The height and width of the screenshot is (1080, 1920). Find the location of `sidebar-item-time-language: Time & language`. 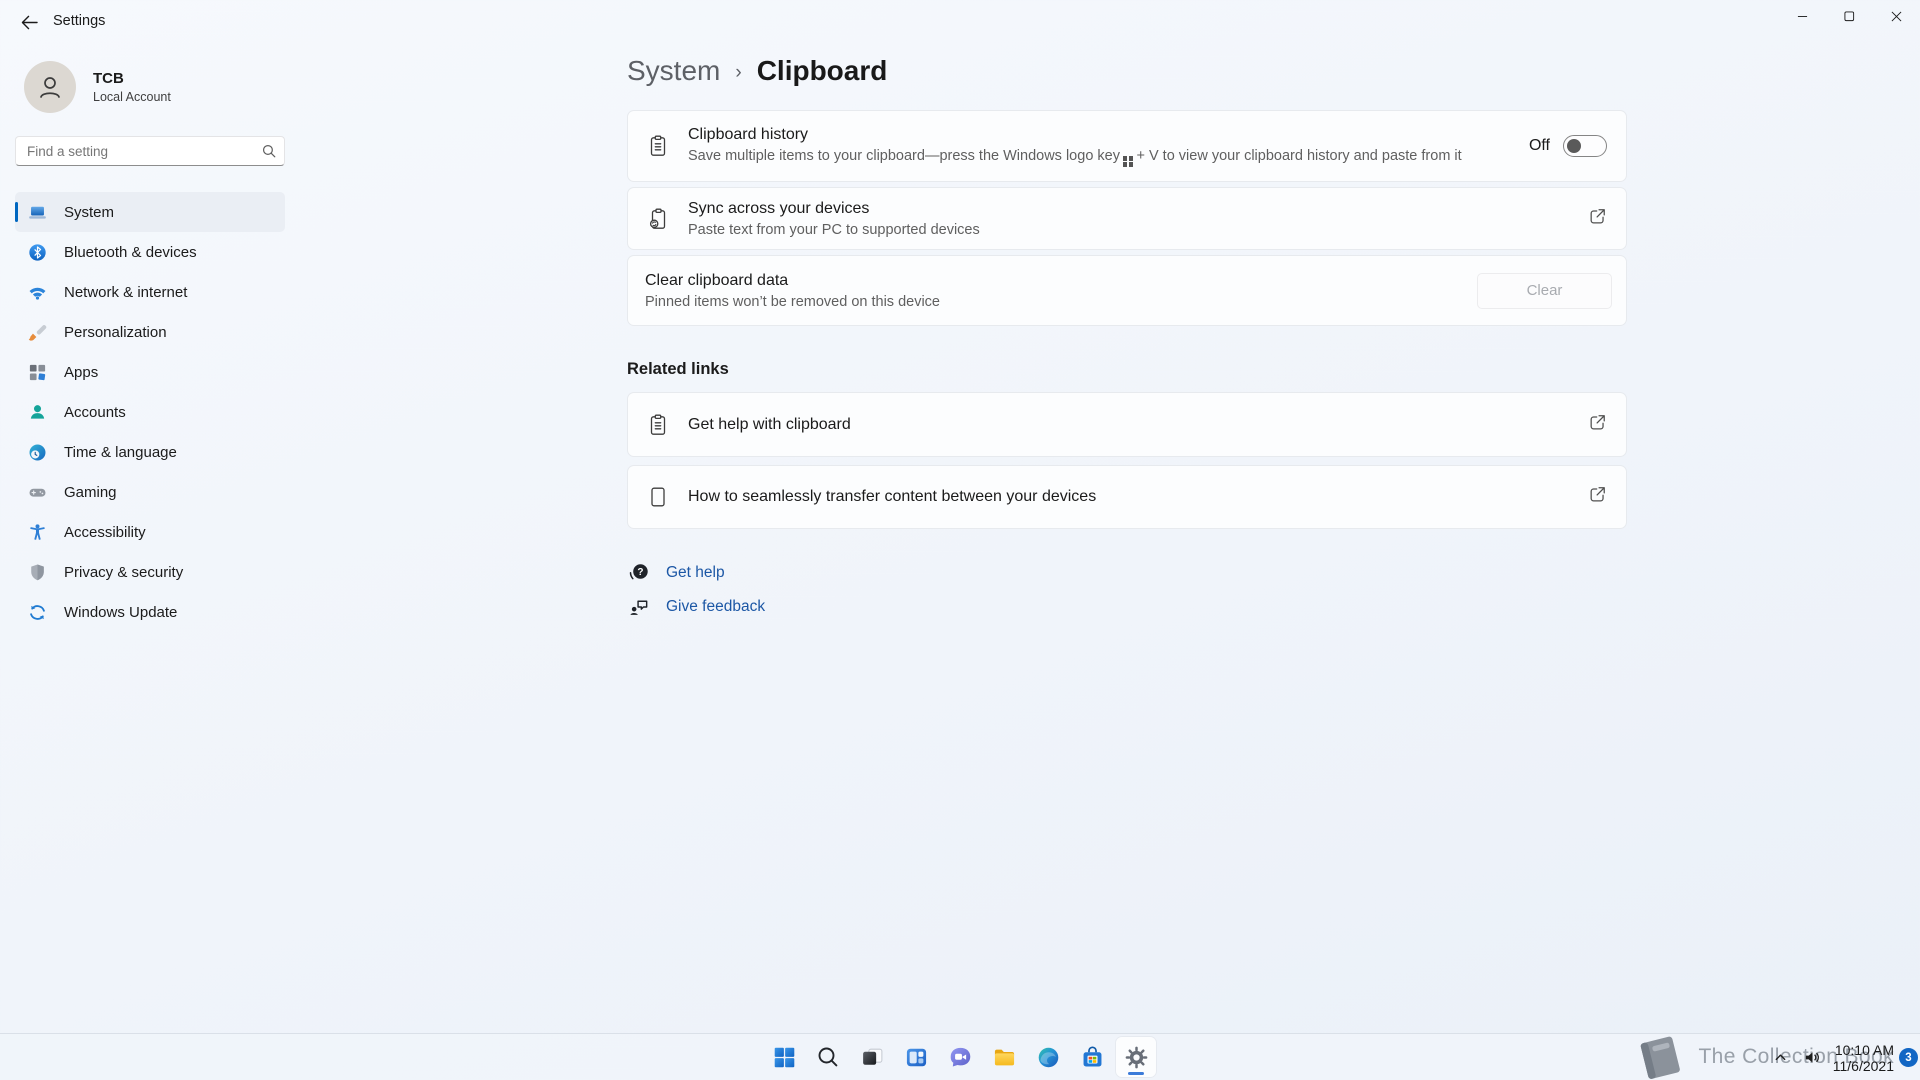

sidebar-item-time-language: Time & language is located at coordinates (150, 452).